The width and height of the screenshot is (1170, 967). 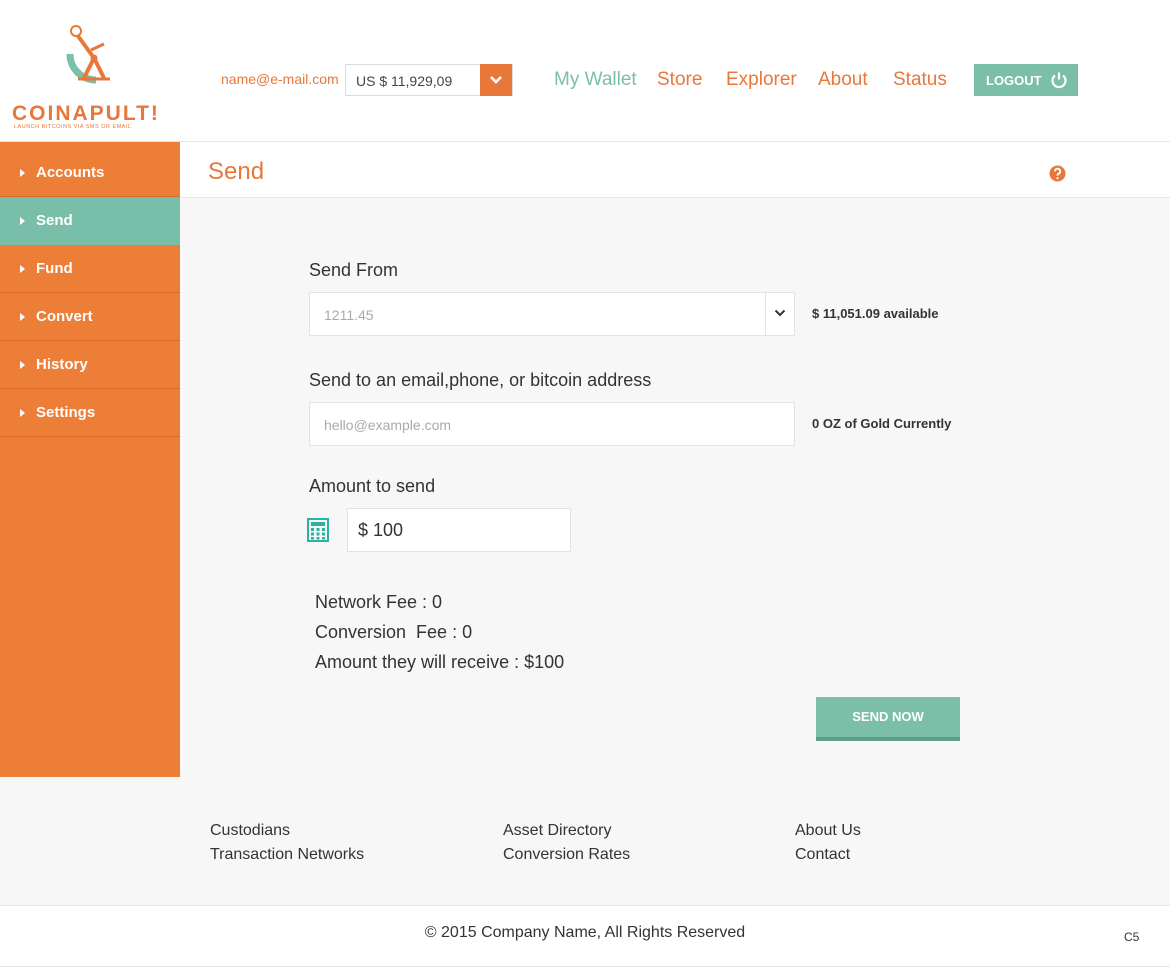 I want to click on footer-link-custodians: Custodians, so click(x=250, y=831).